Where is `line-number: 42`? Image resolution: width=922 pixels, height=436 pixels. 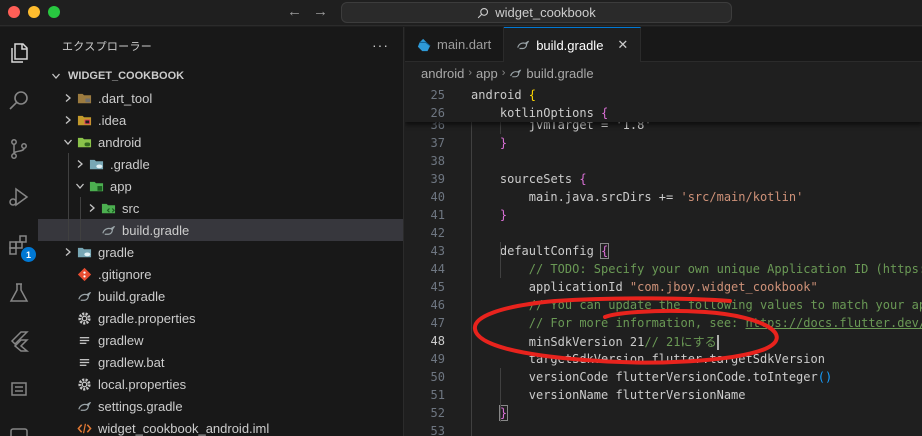
line-number: 42 is located at coordinates (437, 233).